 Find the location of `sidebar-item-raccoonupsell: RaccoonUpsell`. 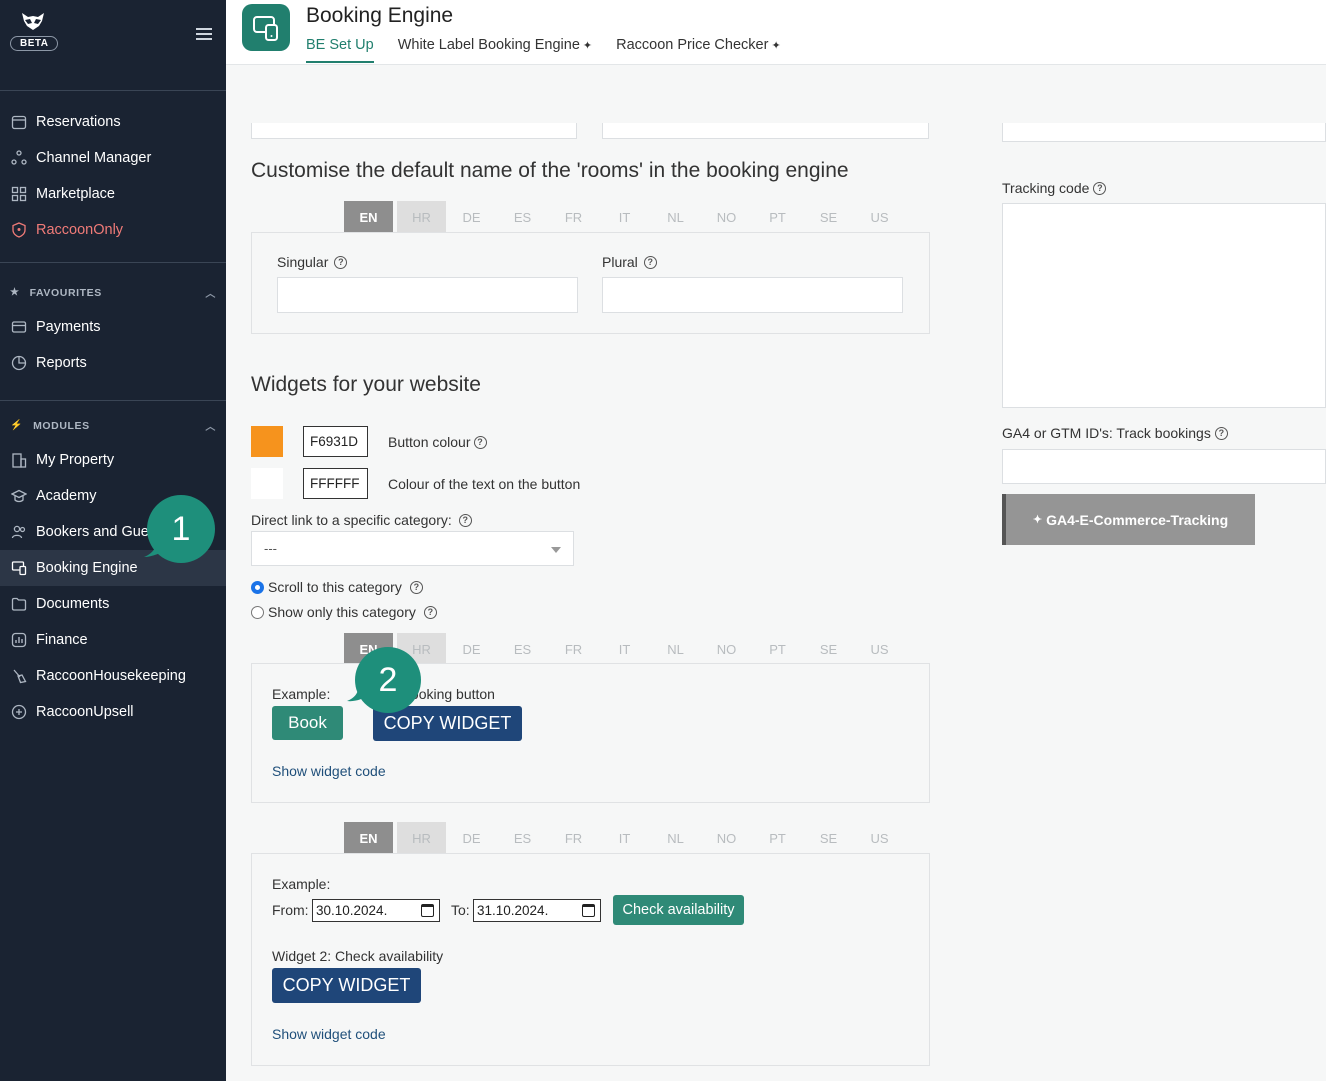

sidebar-item-raccoonupsell: RaccoonUpsell is located at coordinates (113, 712).